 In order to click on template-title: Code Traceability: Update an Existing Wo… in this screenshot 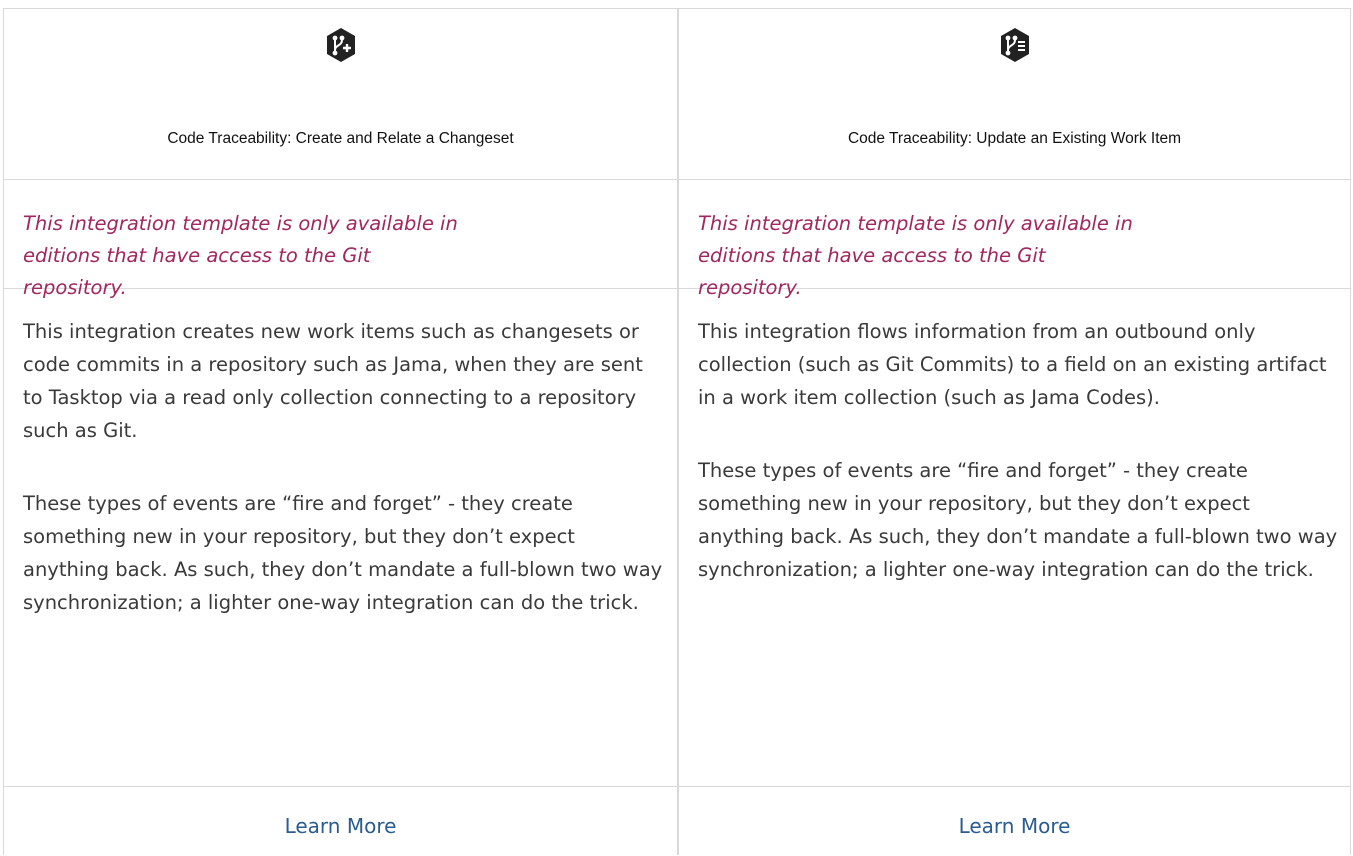, I will do `click(1014, 138)`.